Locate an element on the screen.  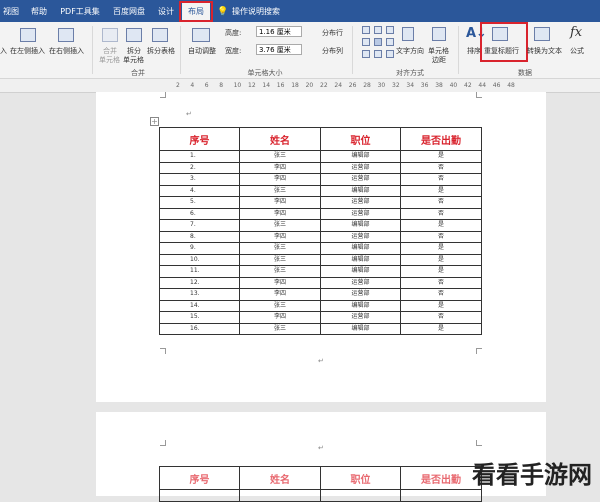
table-cell: 11. is located at coordinates (199, 271).